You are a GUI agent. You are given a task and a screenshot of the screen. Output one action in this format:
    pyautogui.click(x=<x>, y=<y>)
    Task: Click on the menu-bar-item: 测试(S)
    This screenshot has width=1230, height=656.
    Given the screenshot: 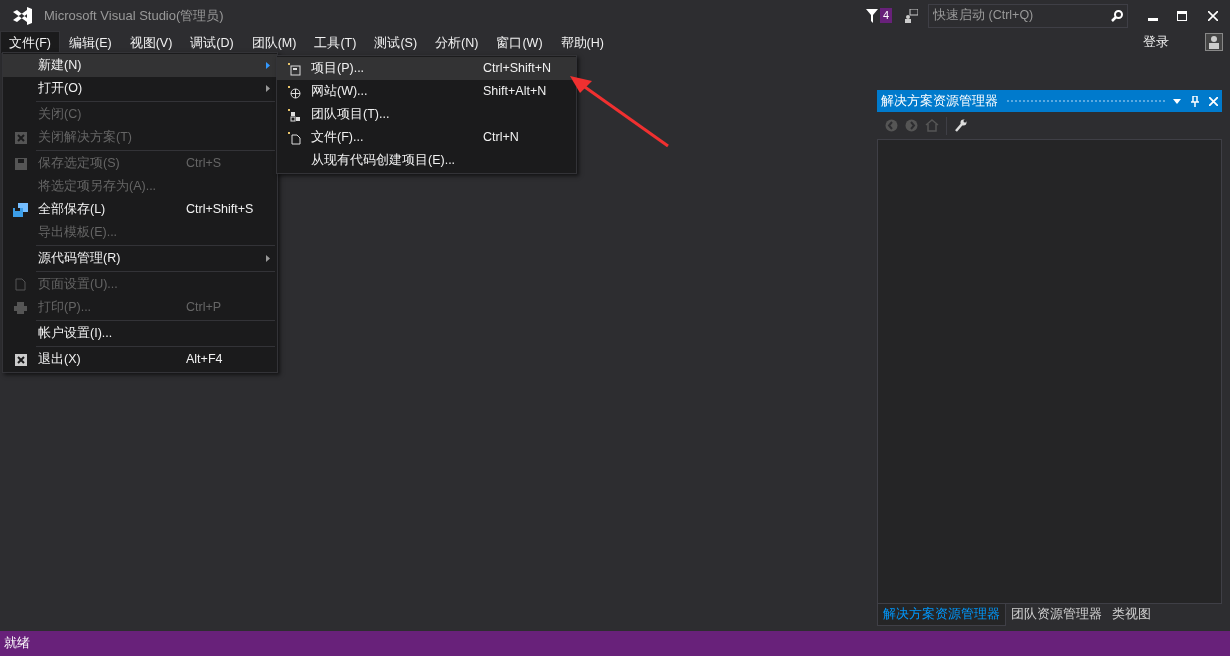 What is the action you would take?
    pyautogui.click(x=396, y=42)
    